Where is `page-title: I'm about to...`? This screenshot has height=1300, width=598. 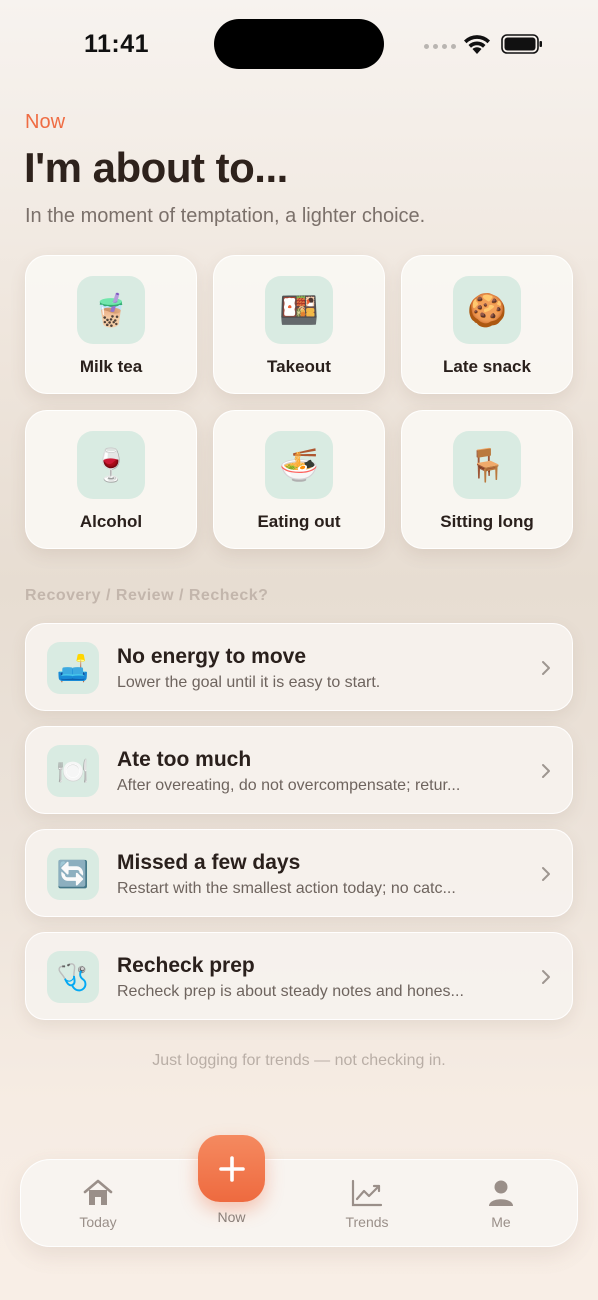 page-title: I'm about to... is located at coordinates (156, 167).